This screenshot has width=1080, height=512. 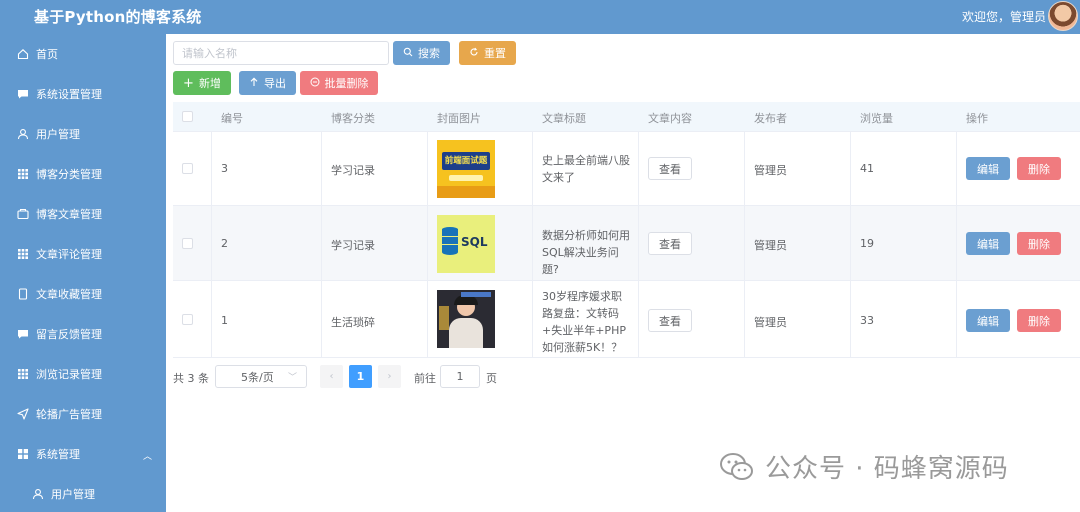 What do you see at coordinates (1063, 16) in the screenshot?
I see `avatar` at bounding box center [1063, 16].